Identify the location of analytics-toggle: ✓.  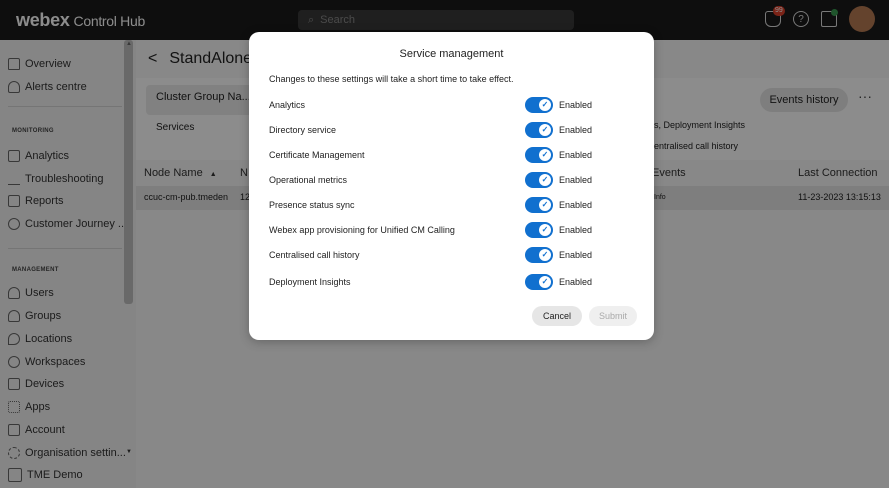
(539, 105).